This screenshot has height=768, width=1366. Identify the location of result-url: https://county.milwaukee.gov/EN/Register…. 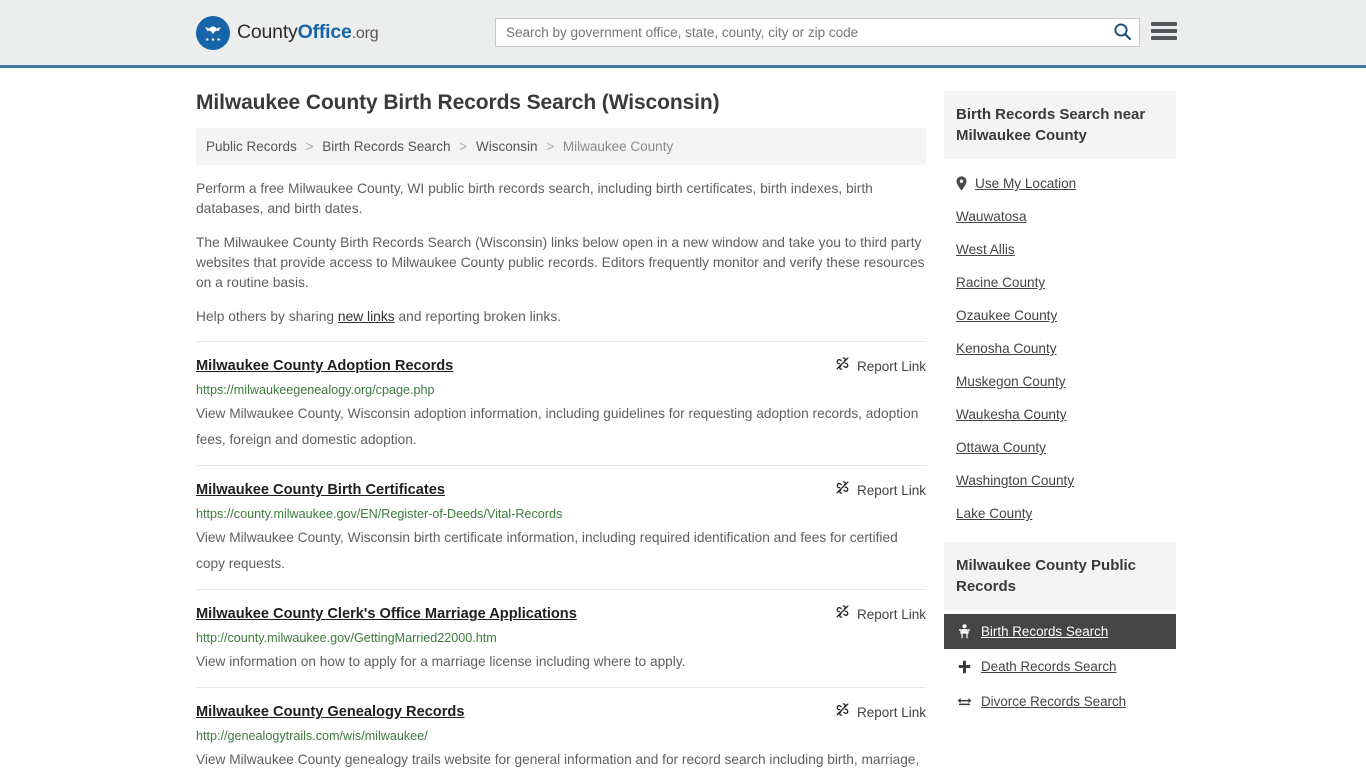
(379, 514).